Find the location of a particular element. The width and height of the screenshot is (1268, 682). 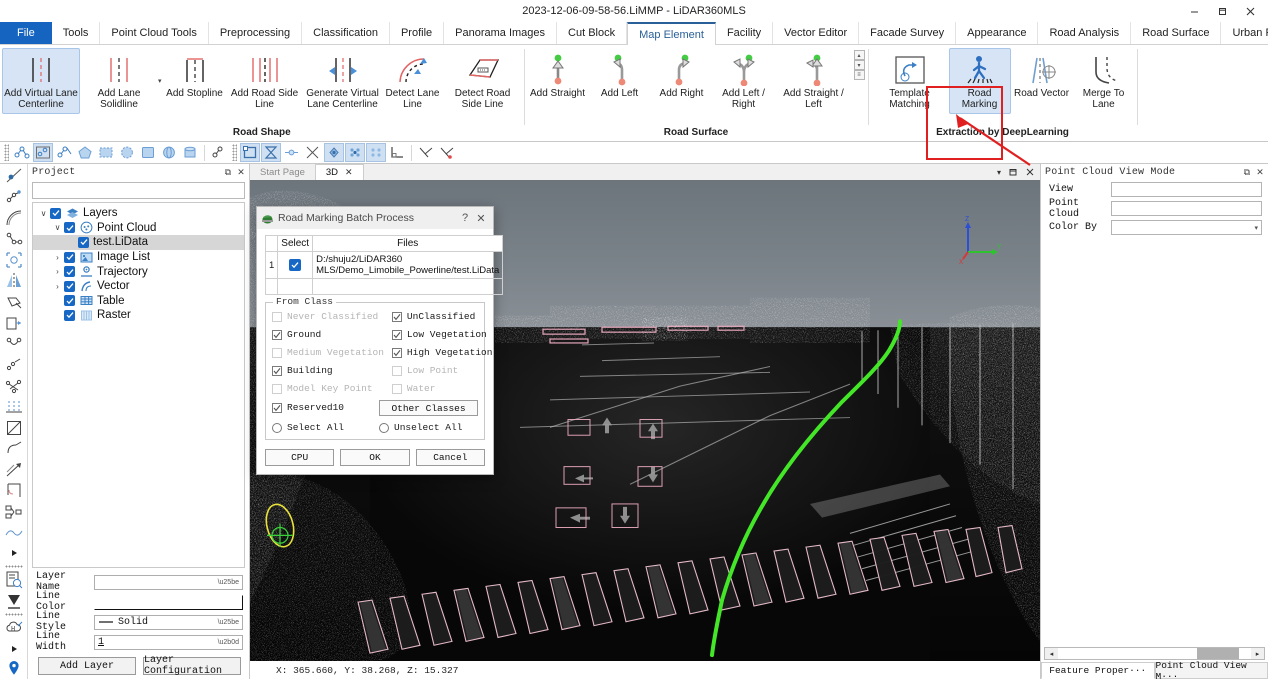

class-checkbox-medium-vegetation: Medium Vegetation is located at coordinates (328, 352).